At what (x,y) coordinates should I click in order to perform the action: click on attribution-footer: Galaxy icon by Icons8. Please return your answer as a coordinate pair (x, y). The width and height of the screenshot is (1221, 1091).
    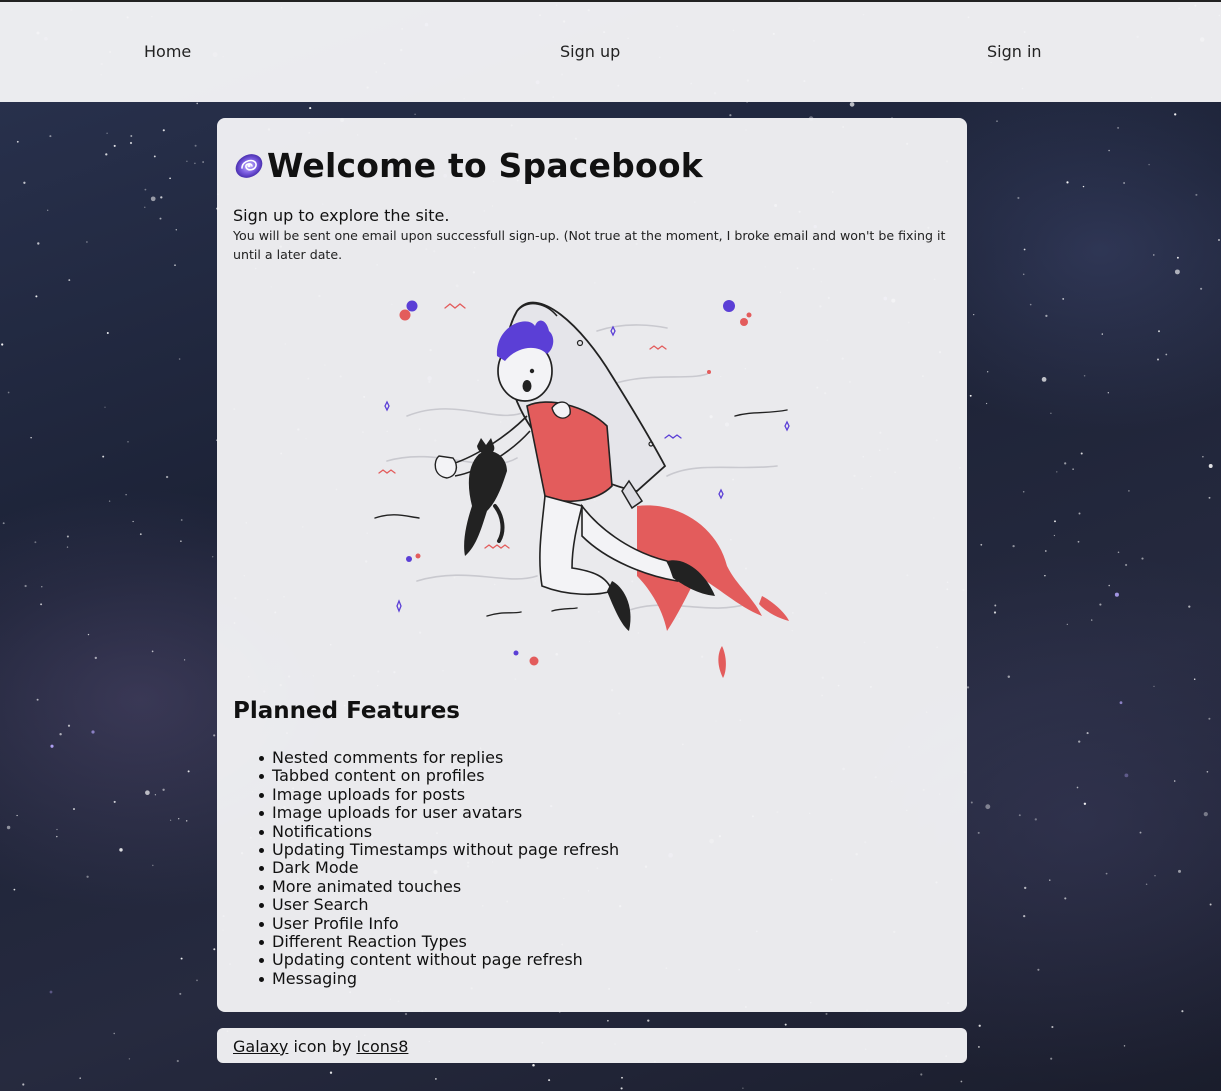
    Looking at the image, I should click on (592, 1045).